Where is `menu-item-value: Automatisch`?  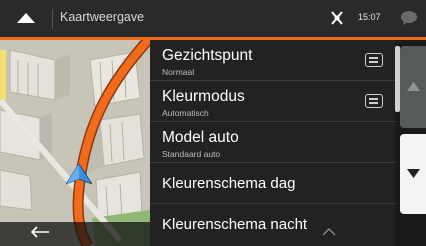
menu-item-value: Automatisch is located at coordinates (185, 113).